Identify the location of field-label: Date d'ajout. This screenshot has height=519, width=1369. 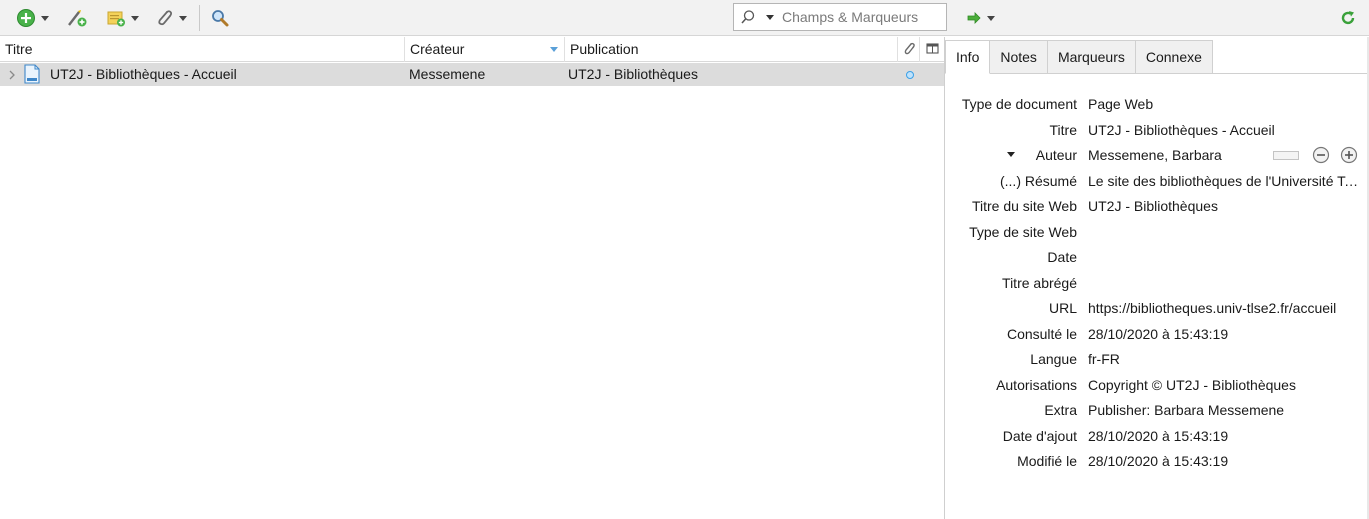
(1039, 436).